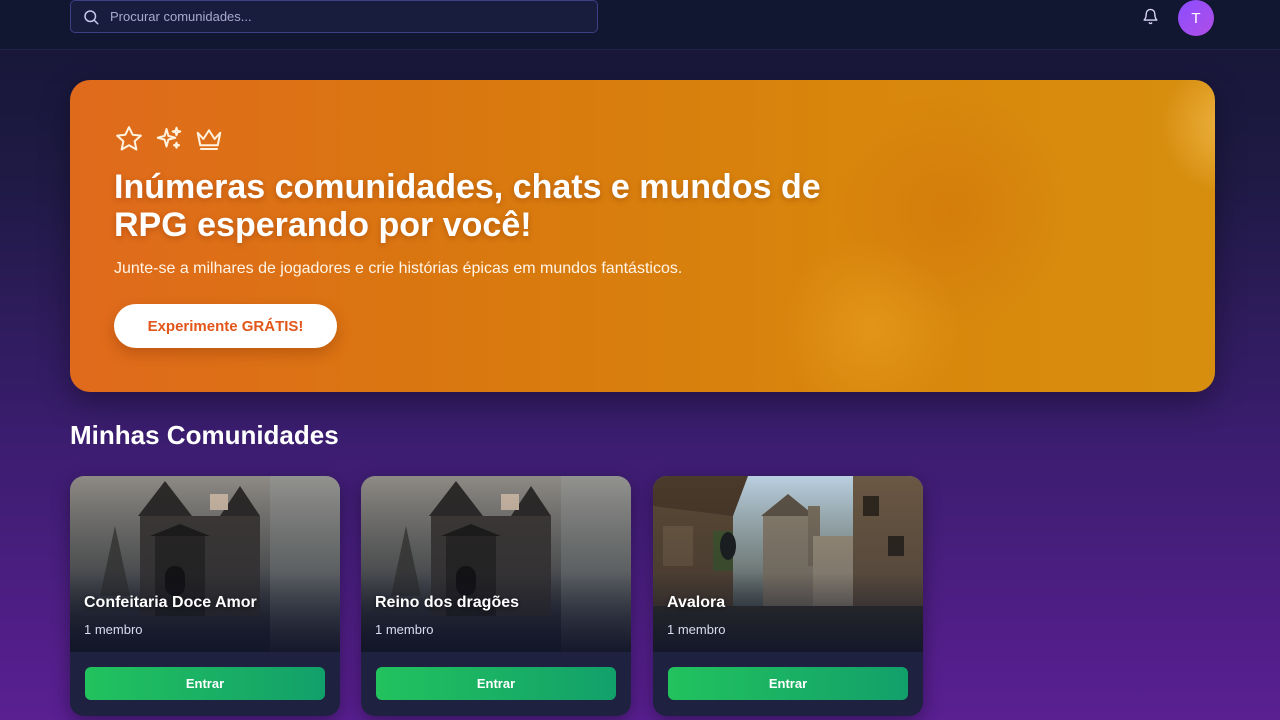 The width and height of the screenshot is (1280, 720). Describe the element at coordinates (788, 596) in the screenshot. I see `community-card: Avalora 1 membro Entrar` at that location.